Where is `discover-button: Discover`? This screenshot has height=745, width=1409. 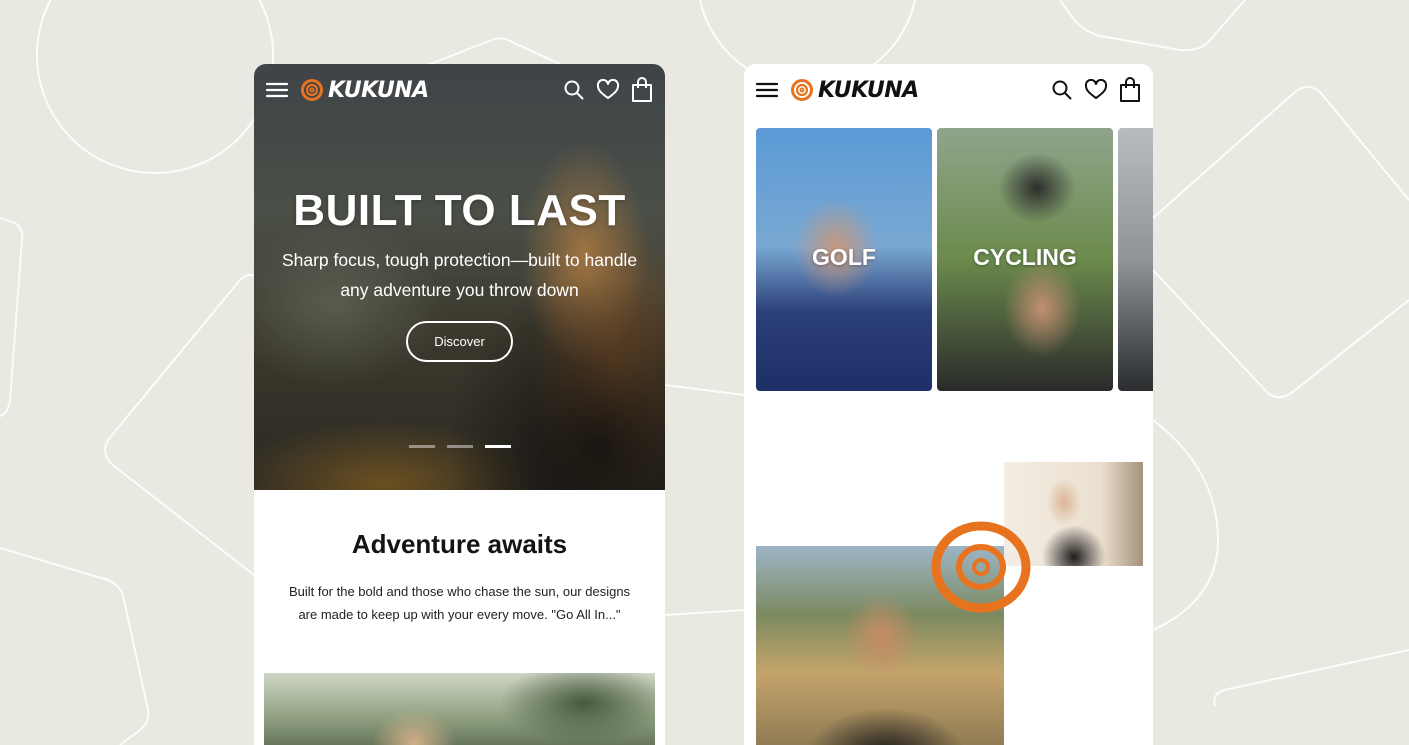
discover-button: Discover is located at coordinates (459, 341).